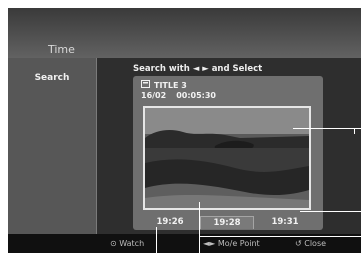  I want to click on disc-icon, so click(145, 85).